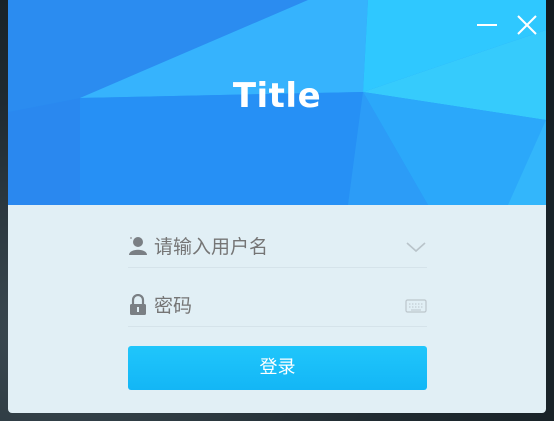 This screenshot has height=421, width=554. I want to click on username-input, so click(275, 247).